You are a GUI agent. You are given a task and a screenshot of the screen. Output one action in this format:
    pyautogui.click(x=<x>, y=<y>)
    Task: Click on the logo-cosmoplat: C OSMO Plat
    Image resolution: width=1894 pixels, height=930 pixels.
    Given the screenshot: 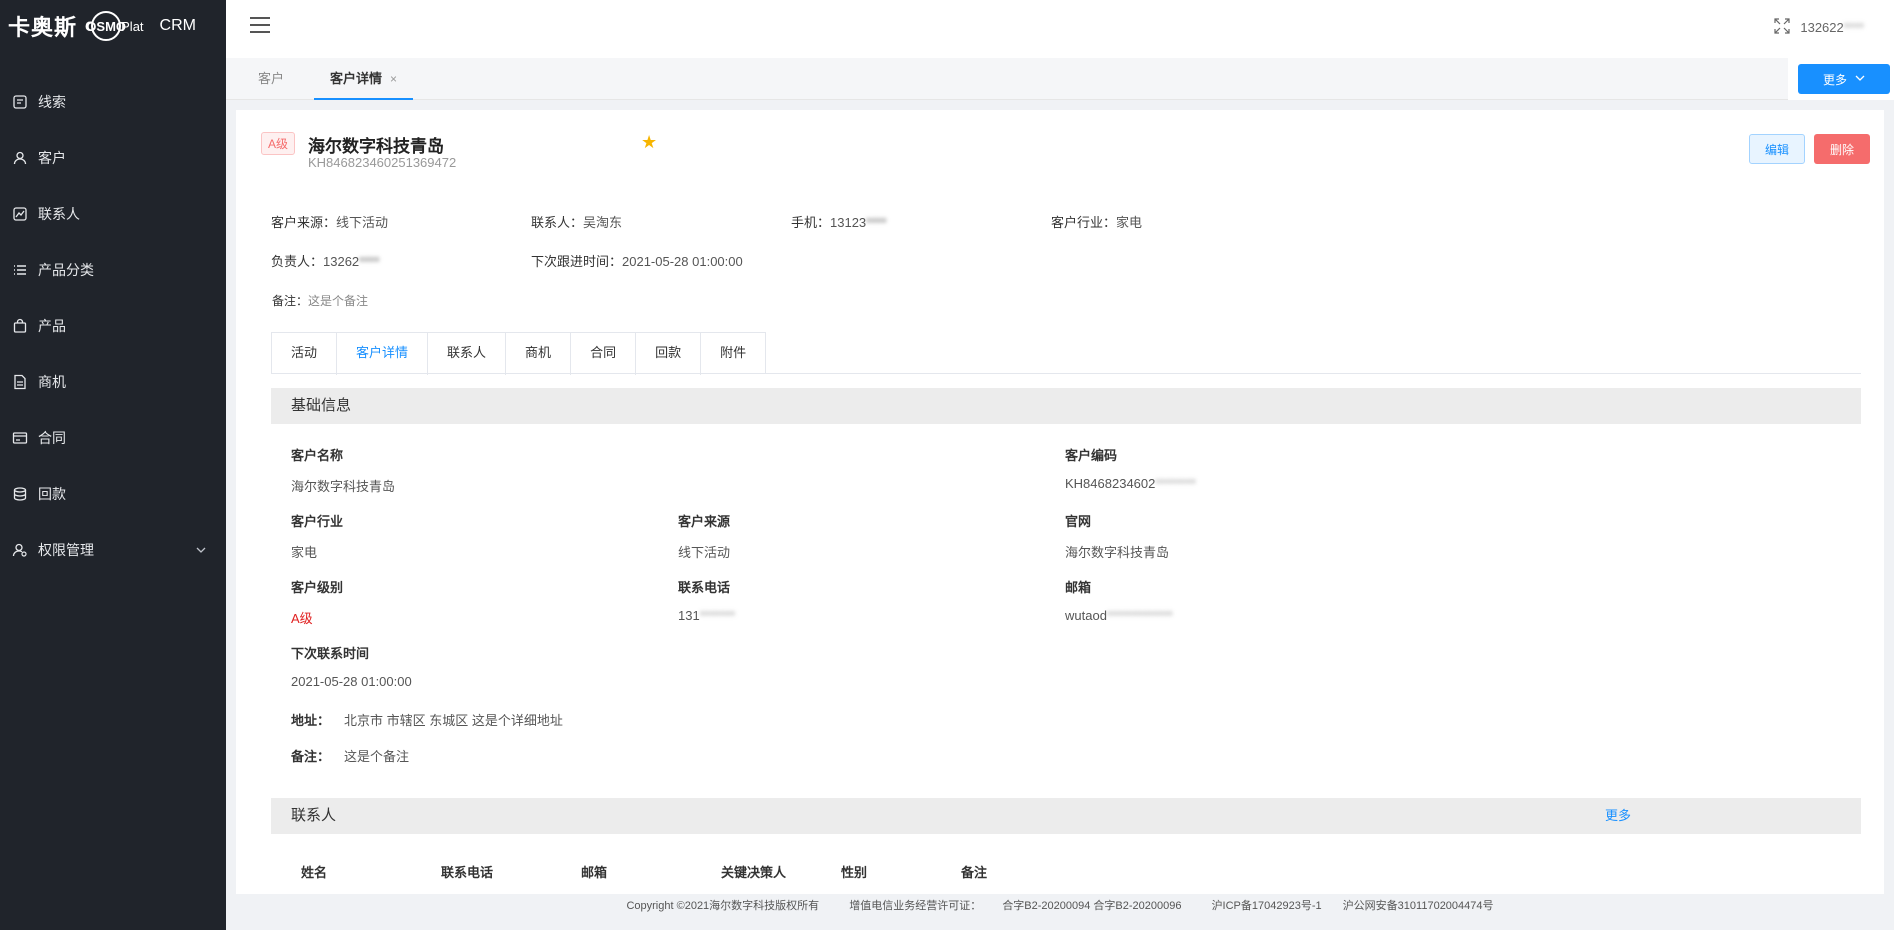 What is the action you would take?
    pyautogui.click(x=114, y=26)
    